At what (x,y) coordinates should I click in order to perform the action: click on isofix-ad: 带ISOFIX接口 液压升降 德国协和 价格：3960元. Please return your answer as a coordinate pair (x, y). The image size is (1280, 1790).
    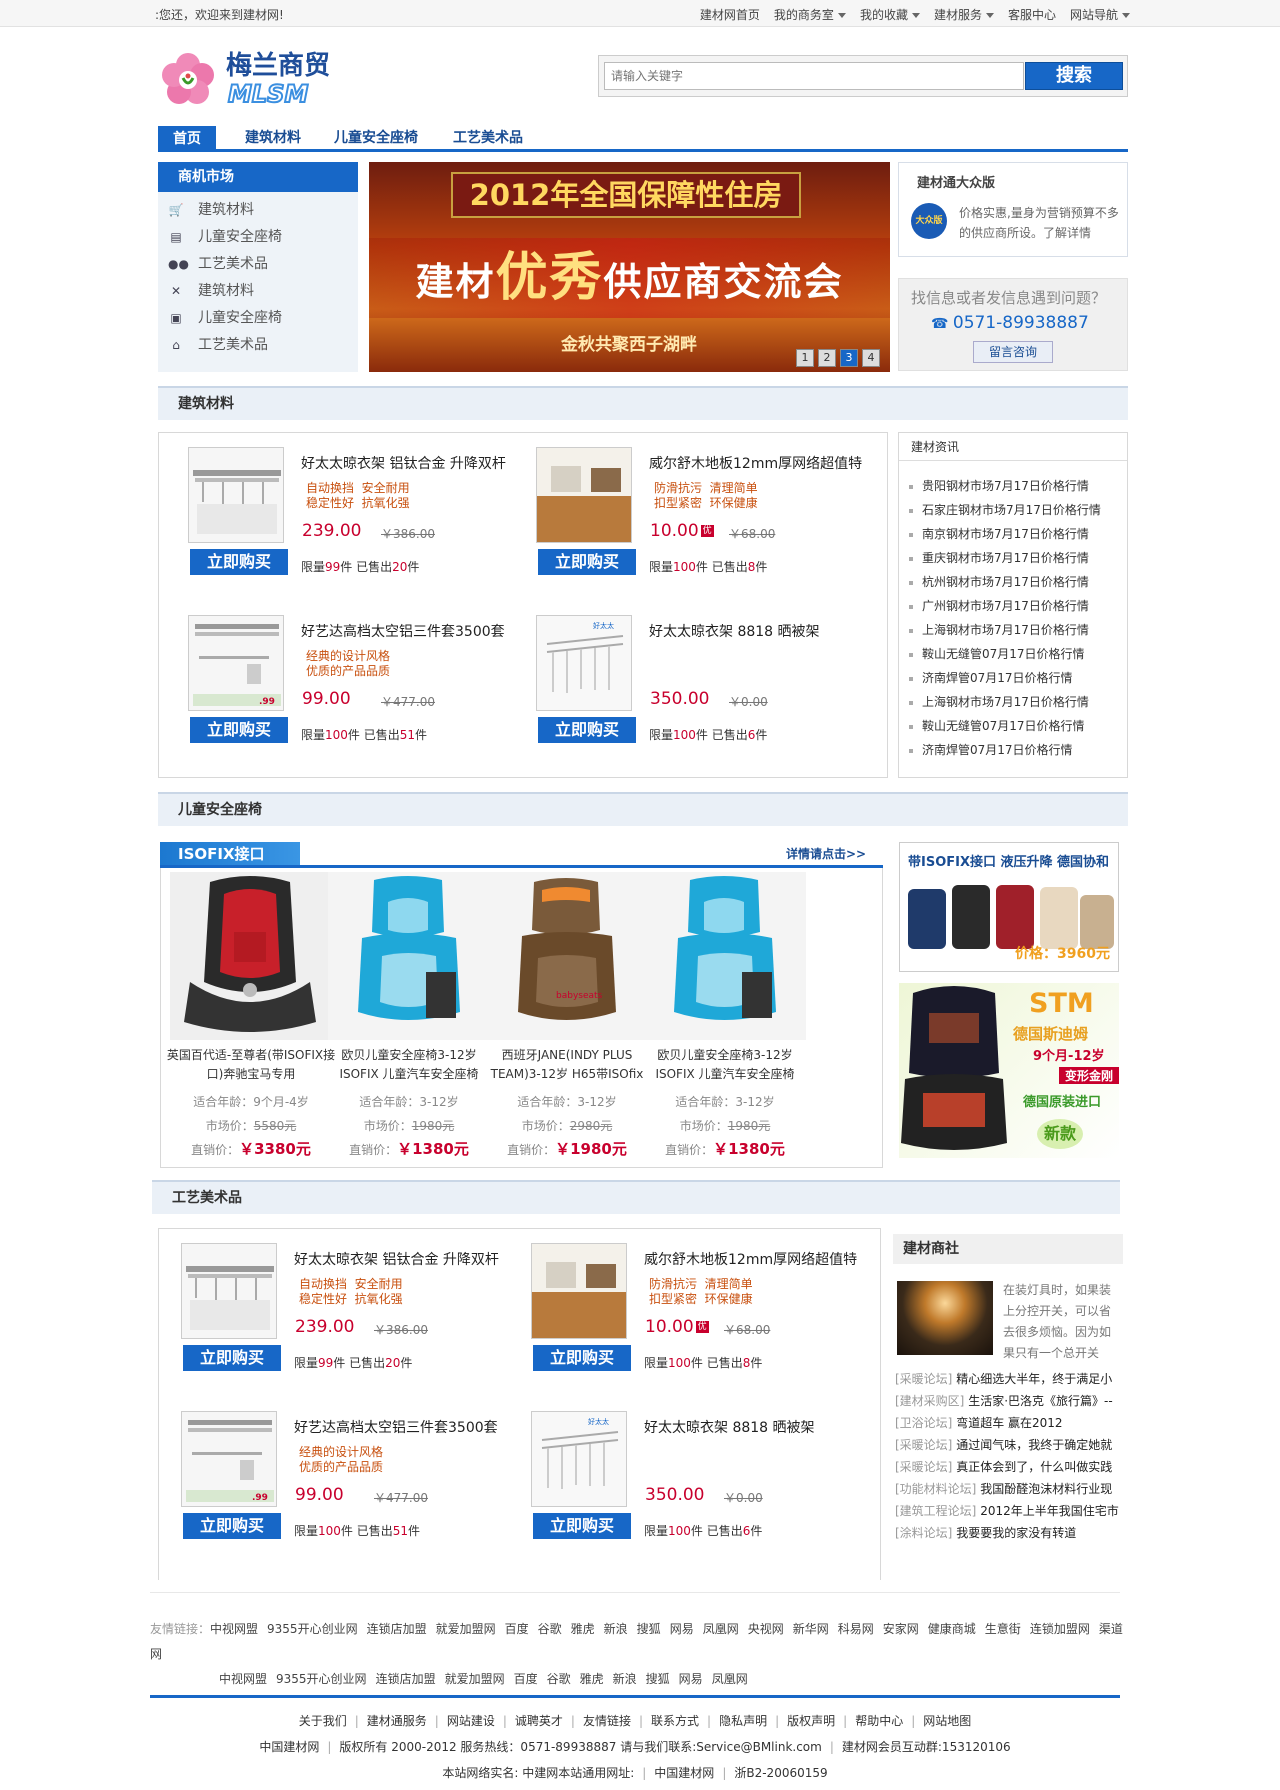
    Looking at the image, I should click on (1009, 907).